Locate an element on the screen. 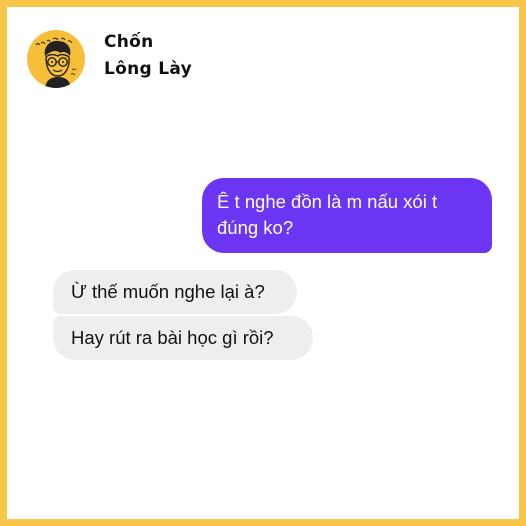 The height and width of the screenshot is (526, 526). brand-name-line1: Chốn is located at coordinates (129, 42).